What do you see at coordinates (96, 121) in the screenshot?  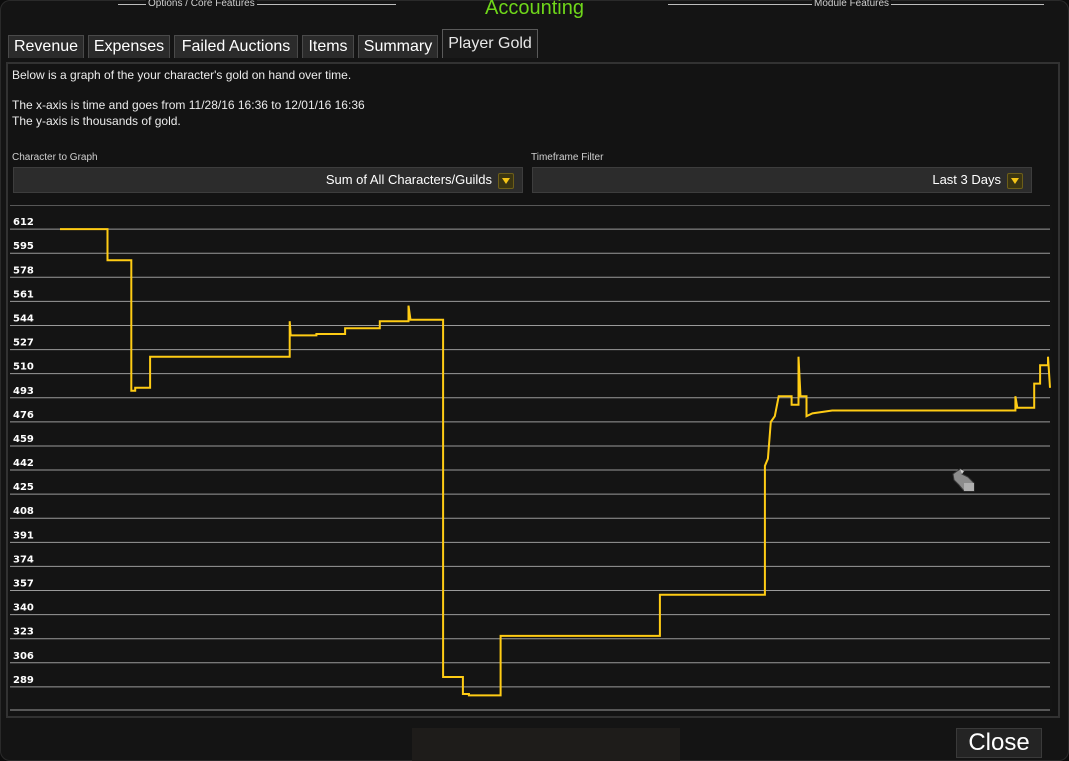 I see `y-axis-description: The y-axis is thousands of gold.` at bounding box center [96, 121].